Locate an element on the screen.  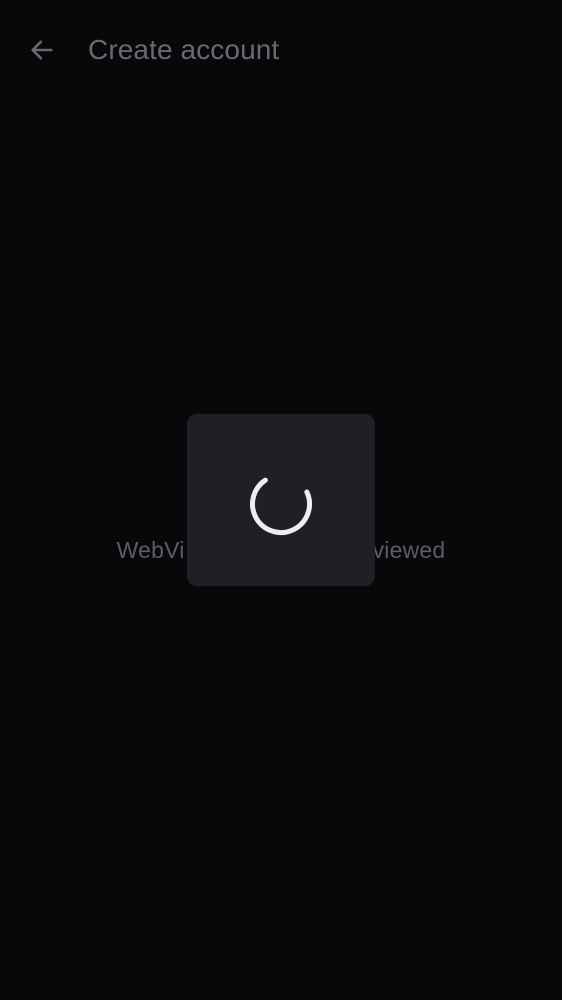
arrow-back-icon is located at coordinates (42, 50).